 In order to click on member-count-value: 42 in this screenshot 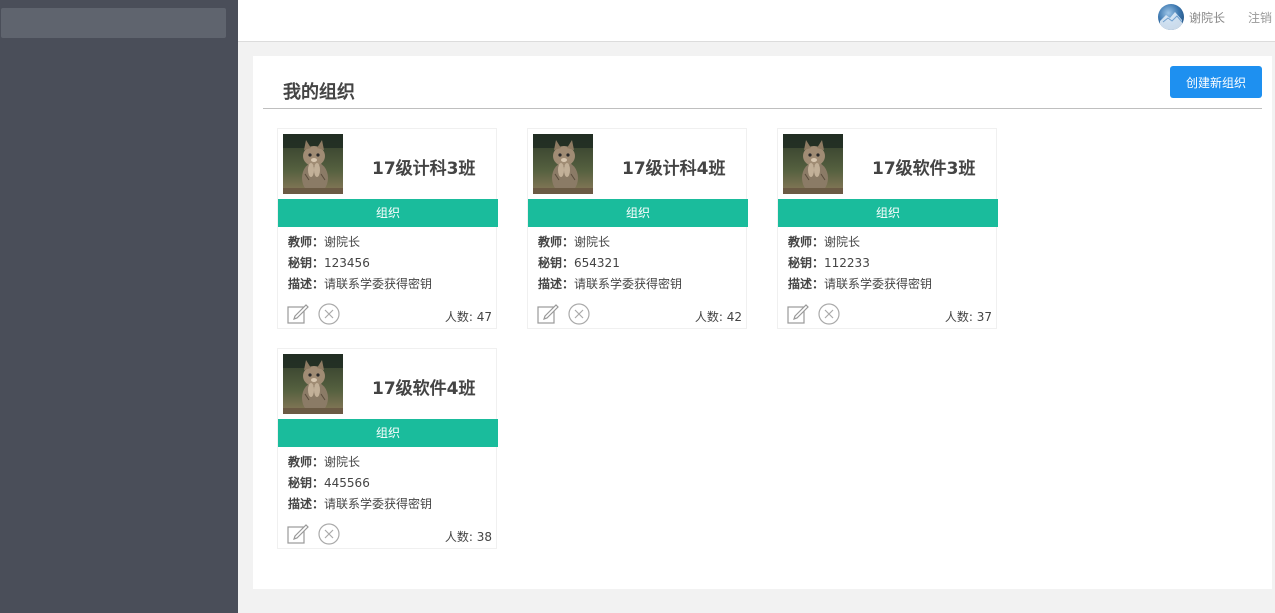, I will do `click(734, 317)`.